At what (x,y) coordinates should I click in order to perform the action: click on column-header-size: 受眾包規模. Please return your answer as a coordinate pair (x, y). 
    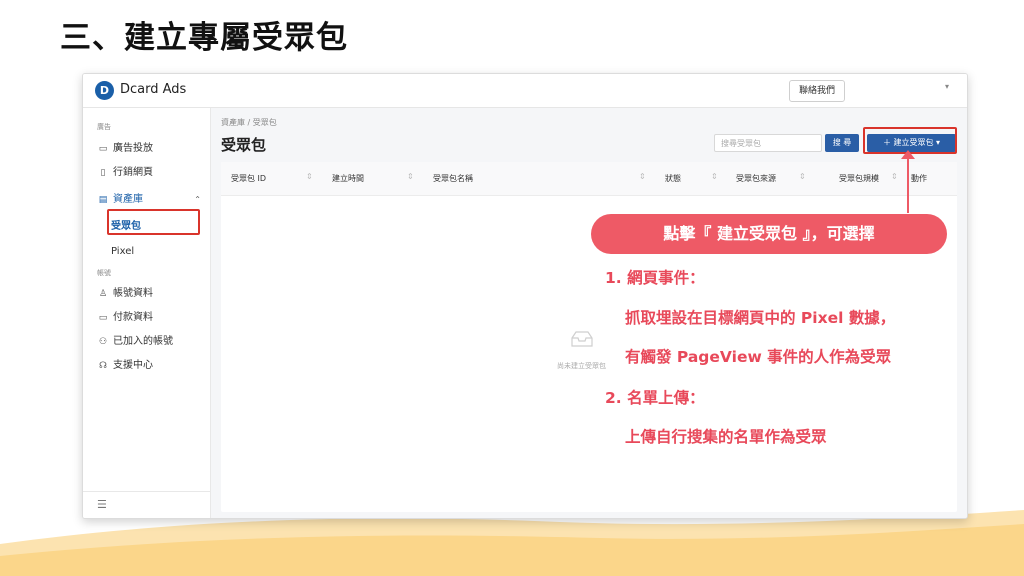
    Looking at the image, I should click on (859, 178).